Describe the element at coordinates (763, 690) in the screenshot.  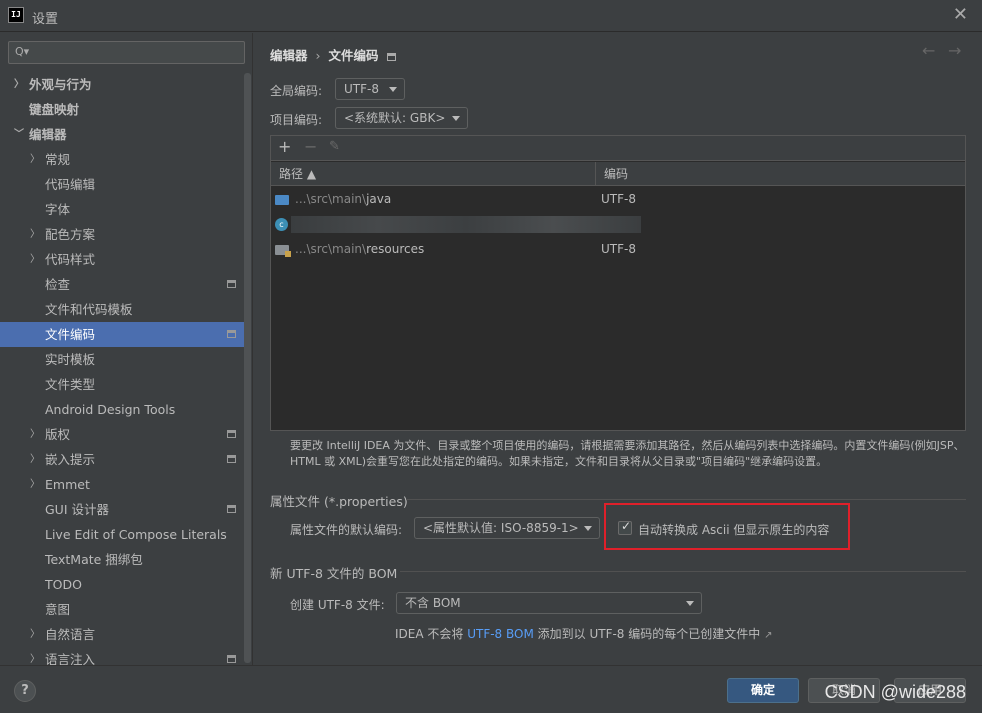
I see `ok-button: 确定` at that location.